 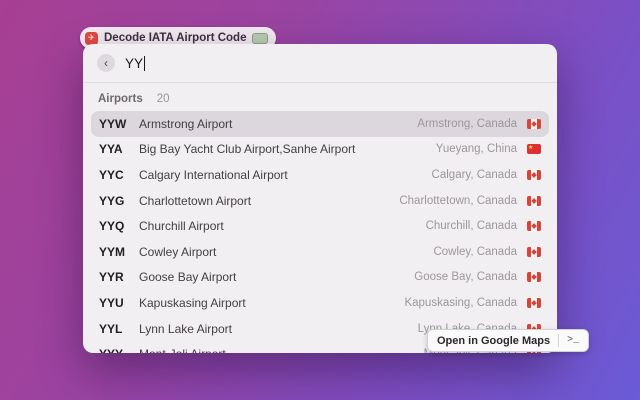 I want to click on airport-code: YYQ, so click(x=112, y=226).